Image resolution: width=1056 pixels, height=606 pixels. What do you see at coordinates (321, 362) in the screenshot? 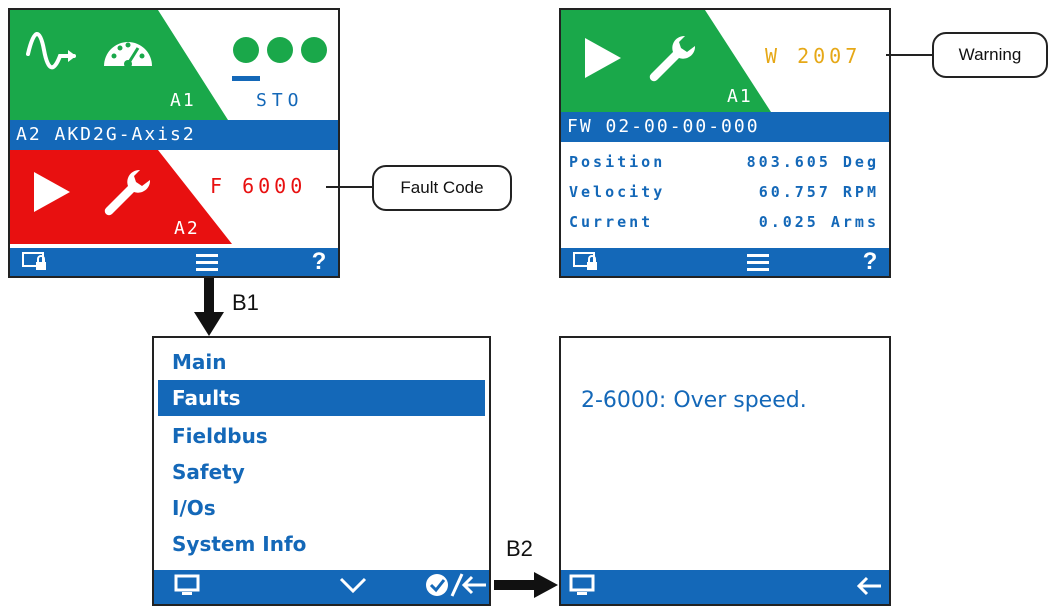
I see `menu-item-main: Main` at bounding box center [321, 362].